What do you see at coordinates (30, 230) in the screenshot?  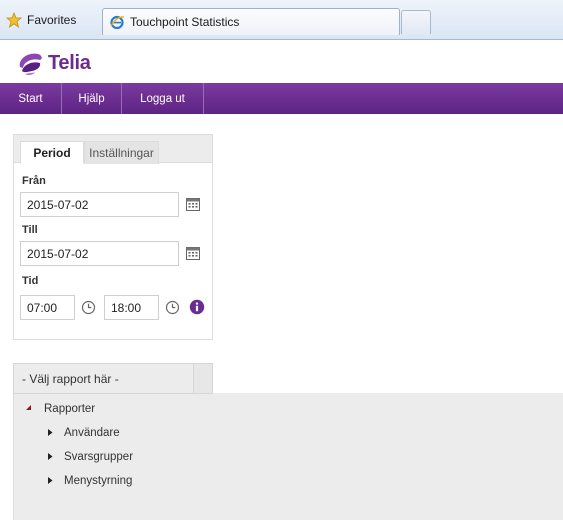 I see `to-label: Till` at bounding box center [30, 230].